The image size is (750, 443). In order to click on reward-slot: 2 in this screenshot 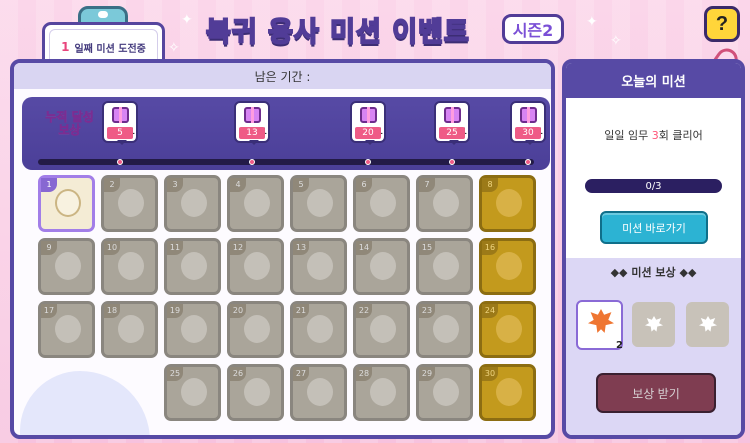, I will do `click(599, 325)`.